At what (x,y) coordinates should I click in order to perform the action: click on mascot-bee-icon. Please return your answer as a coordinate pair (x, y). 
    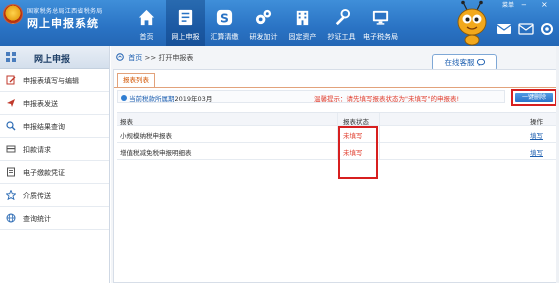
    Looking at the image, I should click on (472, 23).